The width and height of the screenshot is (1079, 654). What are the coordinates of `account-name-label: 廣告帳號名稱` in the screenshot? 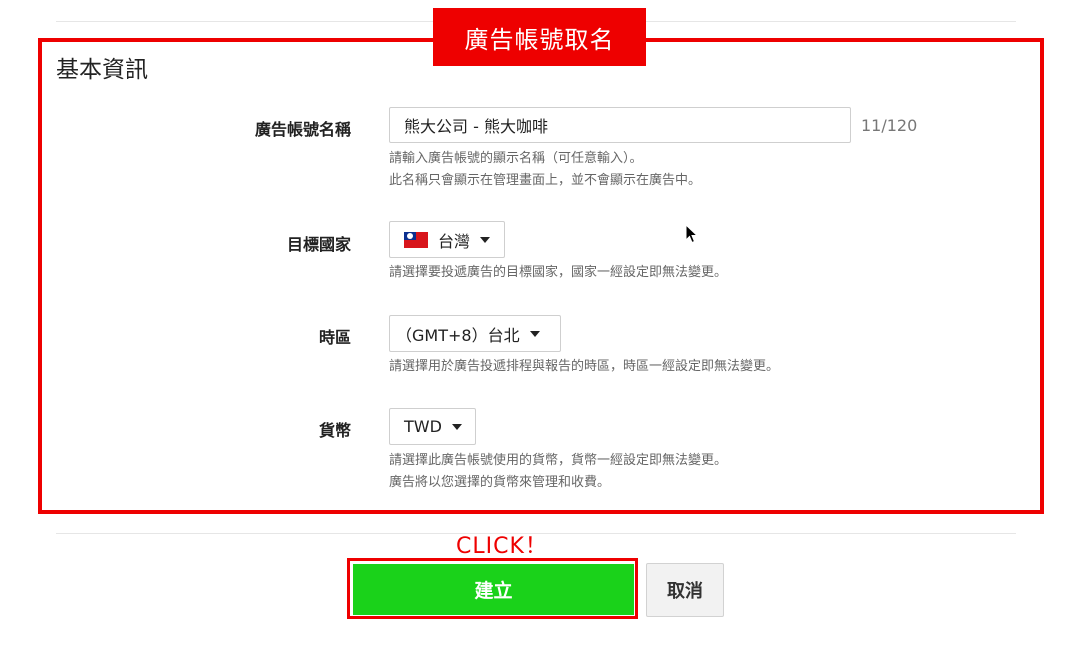 It's located at (302, 129).